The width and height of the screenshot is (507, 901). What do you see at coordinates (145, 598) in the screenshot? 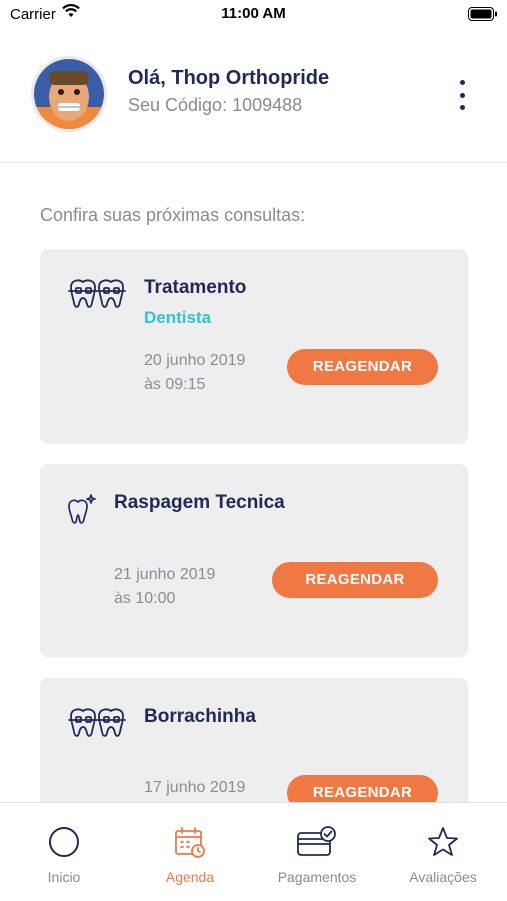
I see `appointment-time: às 10:00` at bounding box center [145, 598].